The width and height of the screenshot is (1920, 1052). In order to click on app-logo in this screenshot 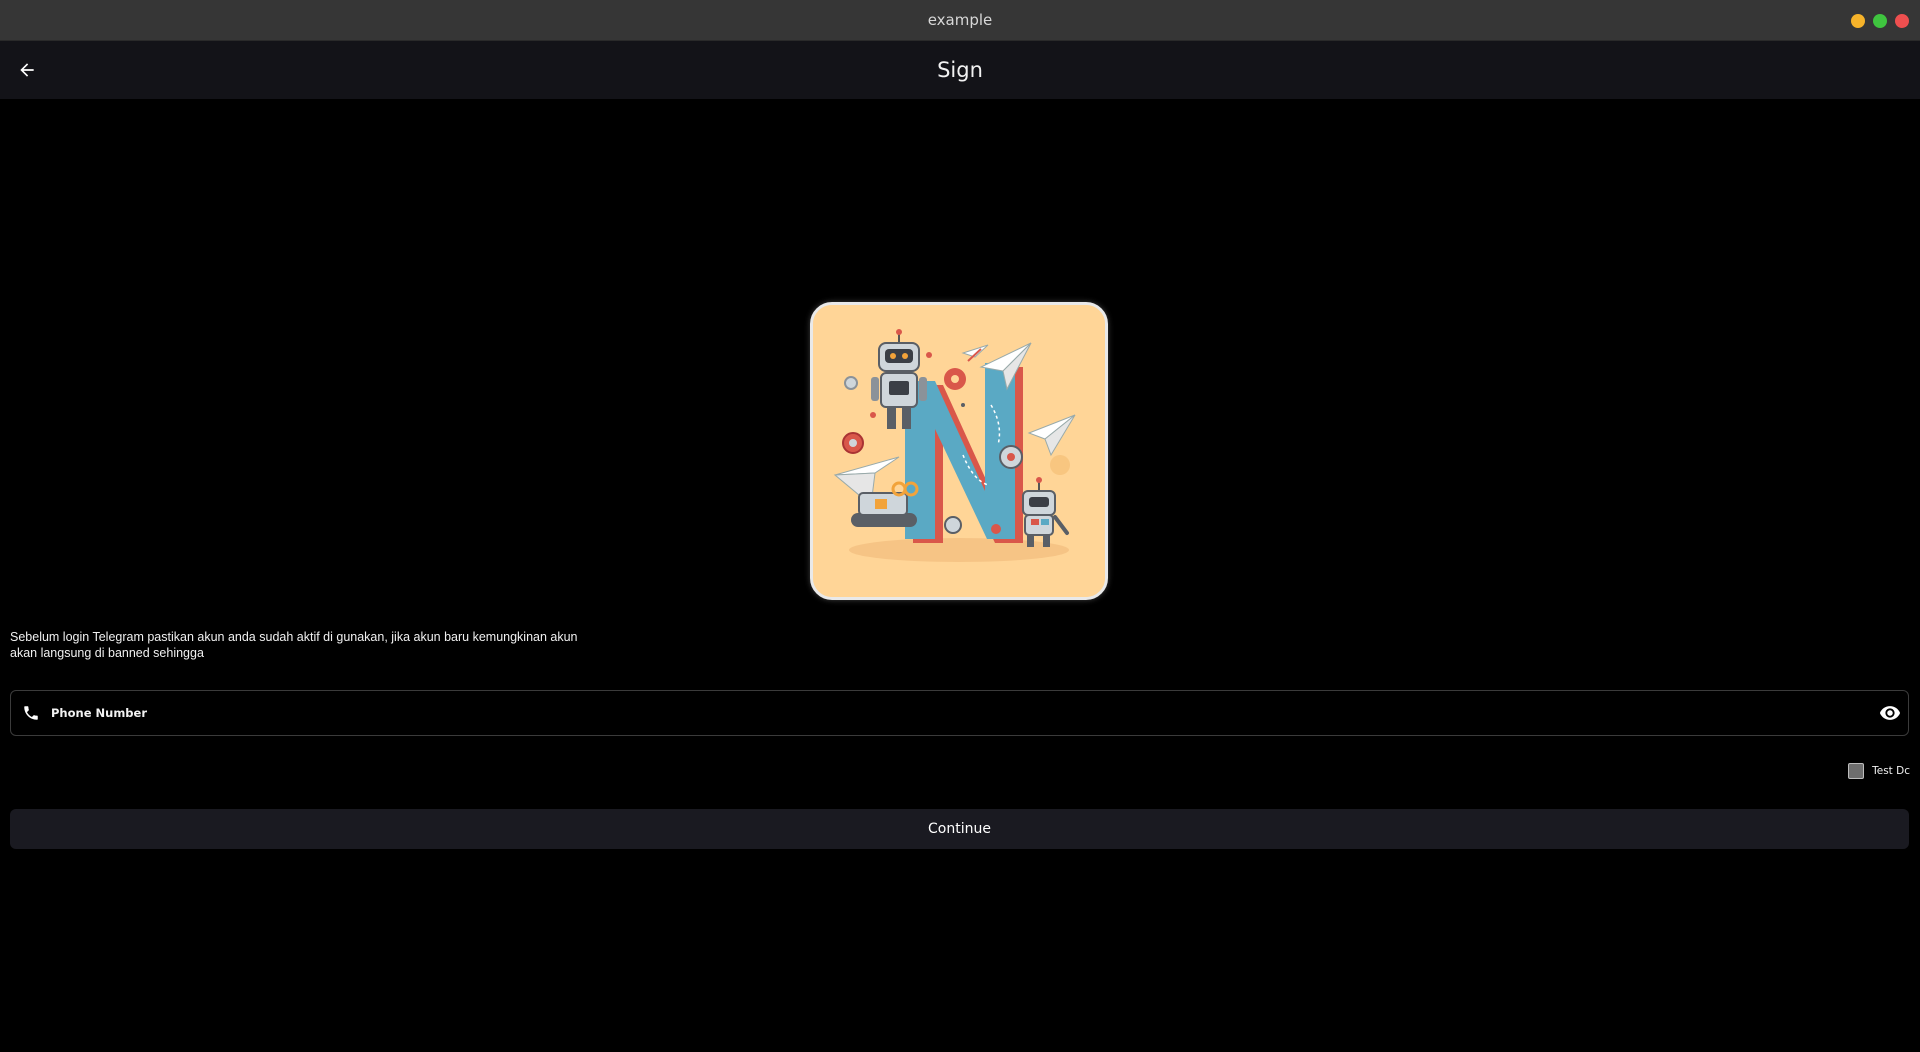, I will do `click(959, 451)`.